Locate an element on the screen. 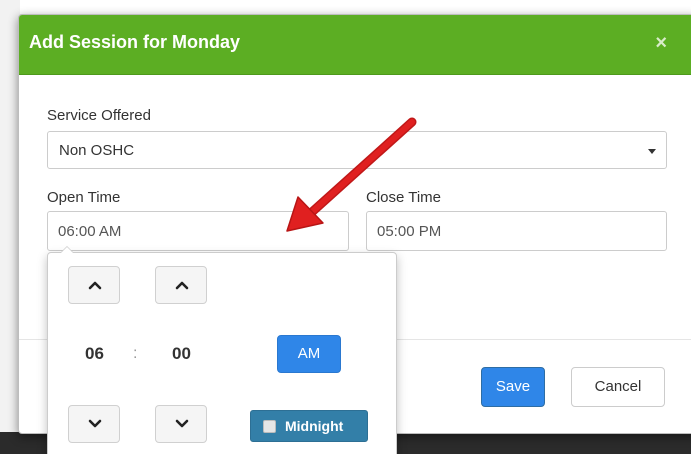  hour-increment-button is located at coordinates (94, 285).